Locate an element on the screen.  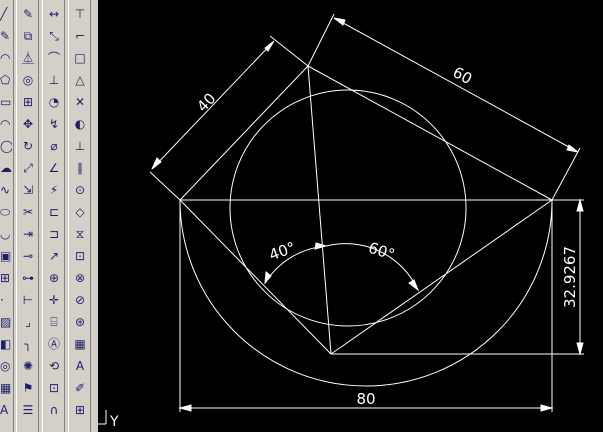
dim-update-icon: ⟲ is located at coordinates (54, 366).